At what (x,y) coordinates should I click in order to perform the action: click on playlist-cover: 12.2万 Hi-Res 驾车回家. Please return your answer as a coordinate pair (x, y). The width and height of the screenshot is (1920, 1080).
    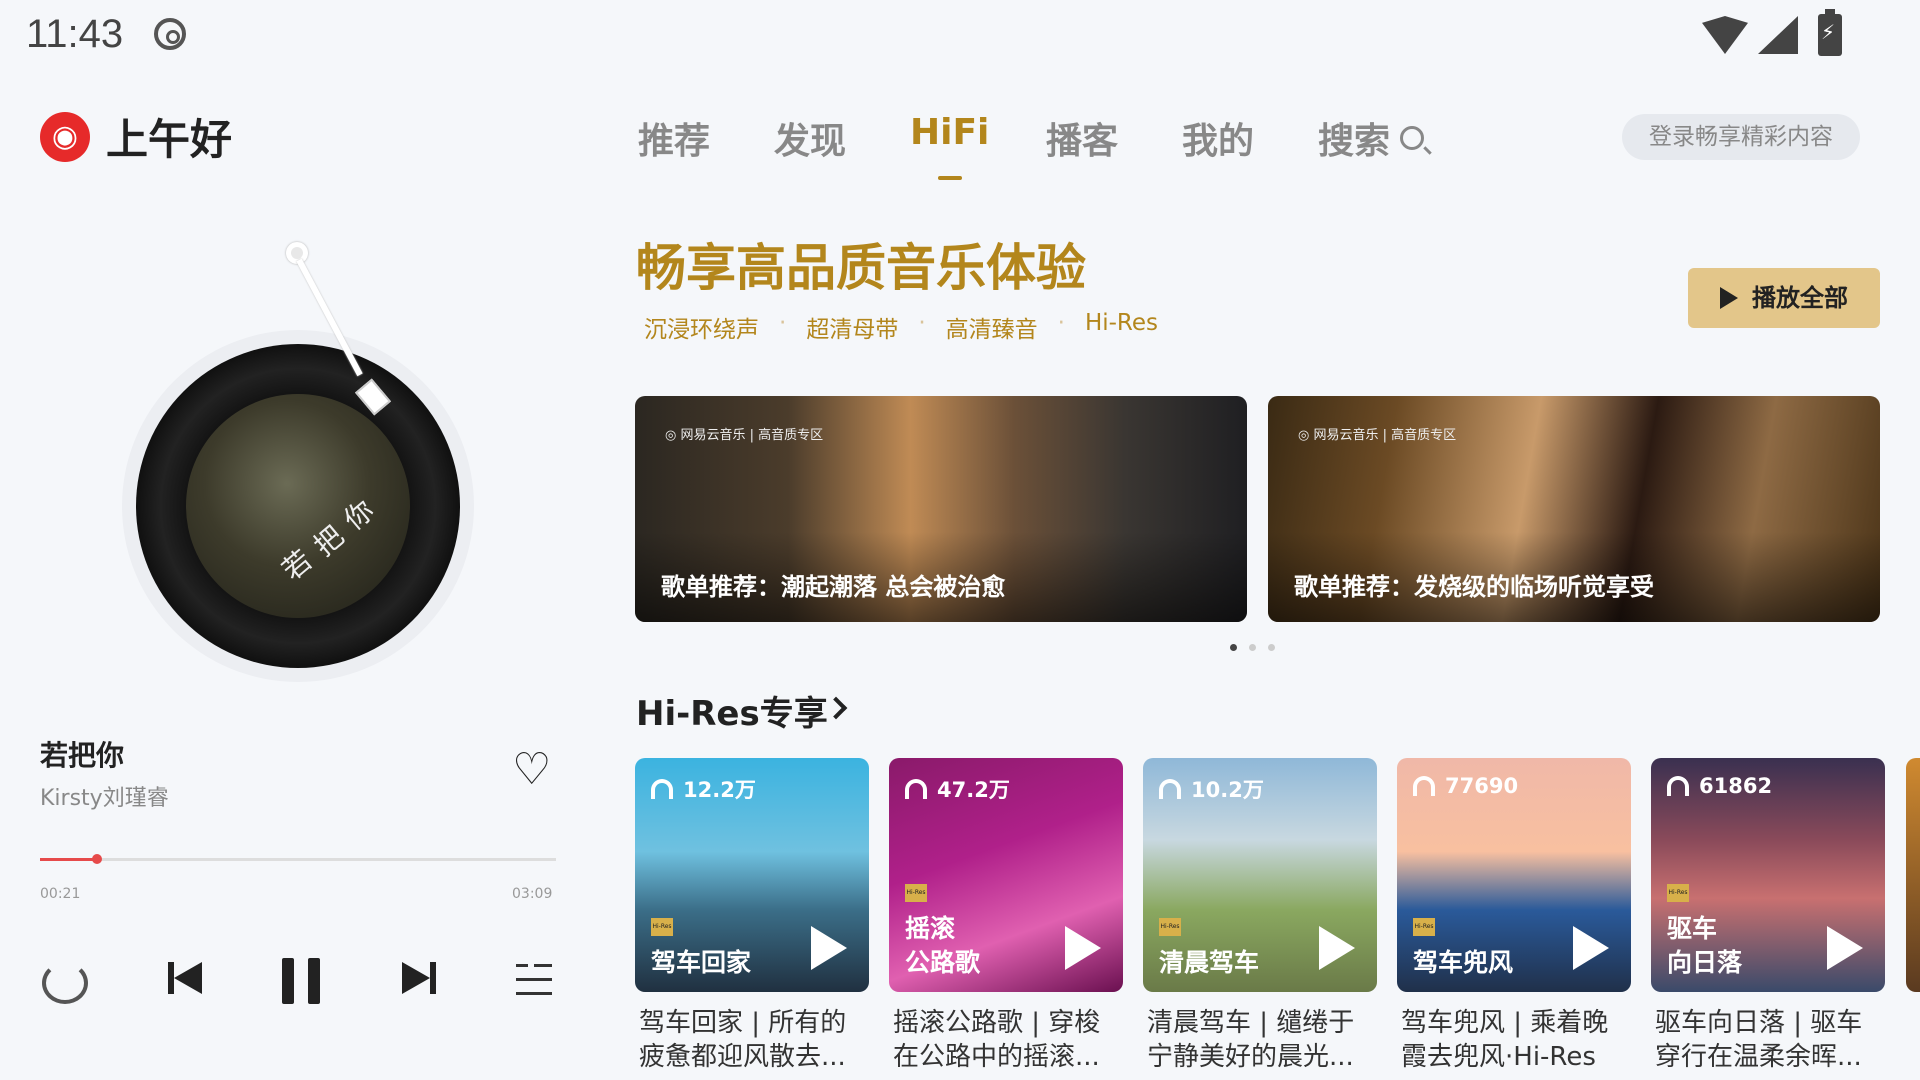
    Looking at the image, I should click on (752, 875).